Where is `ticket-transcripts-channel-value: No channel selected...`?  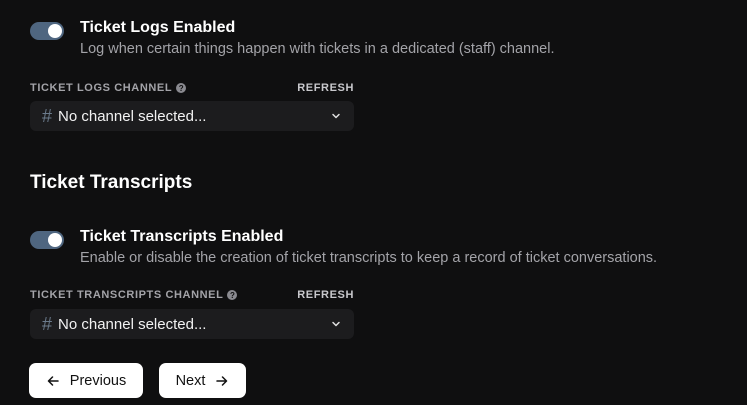 ticket-transcripts-channel-value: No channel selected... is located at coordinates (132, 324).